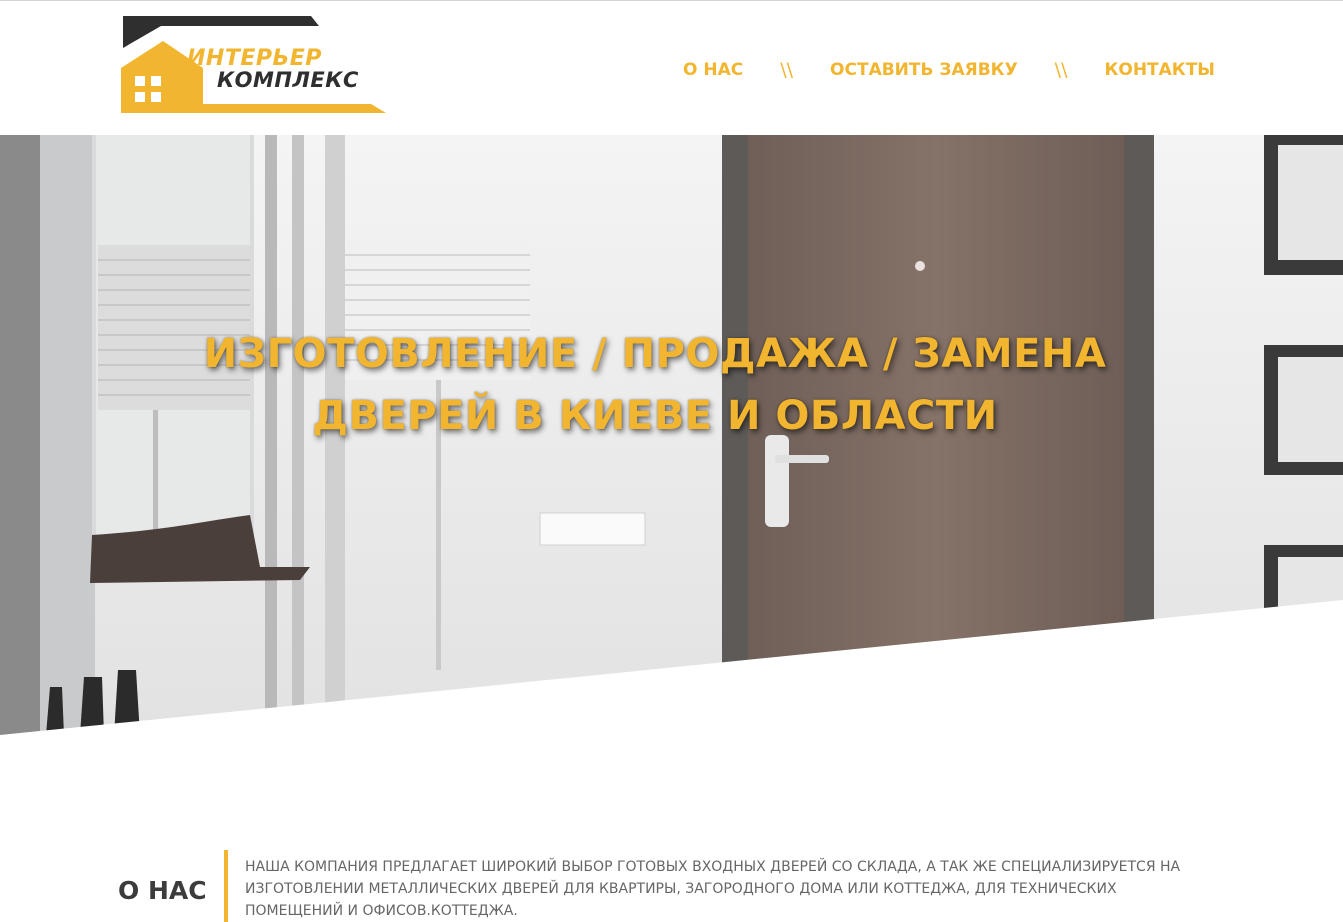 The width and height of the screenshot is (1343, 922). What do you see at coordinates (655, 354) in the screenshot?
I see `hero-title-line1: ИЗГОТОВЛЕНИЕ / ПРОДАЖА / ЗАМЕНА` at bounding box center [655, 354].